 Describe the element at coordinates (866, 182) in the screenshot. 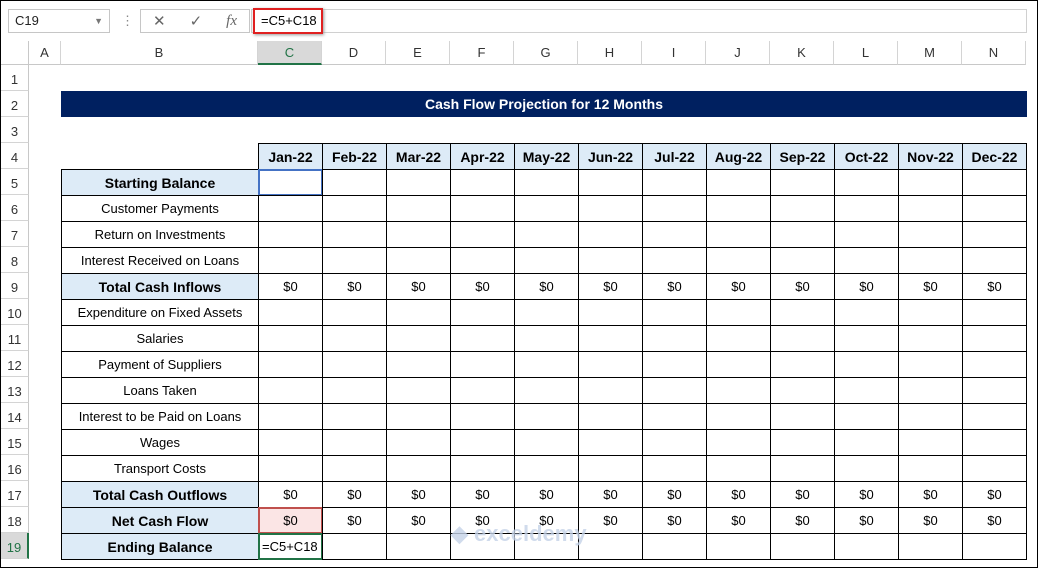

I see `cell-L5` at that location.